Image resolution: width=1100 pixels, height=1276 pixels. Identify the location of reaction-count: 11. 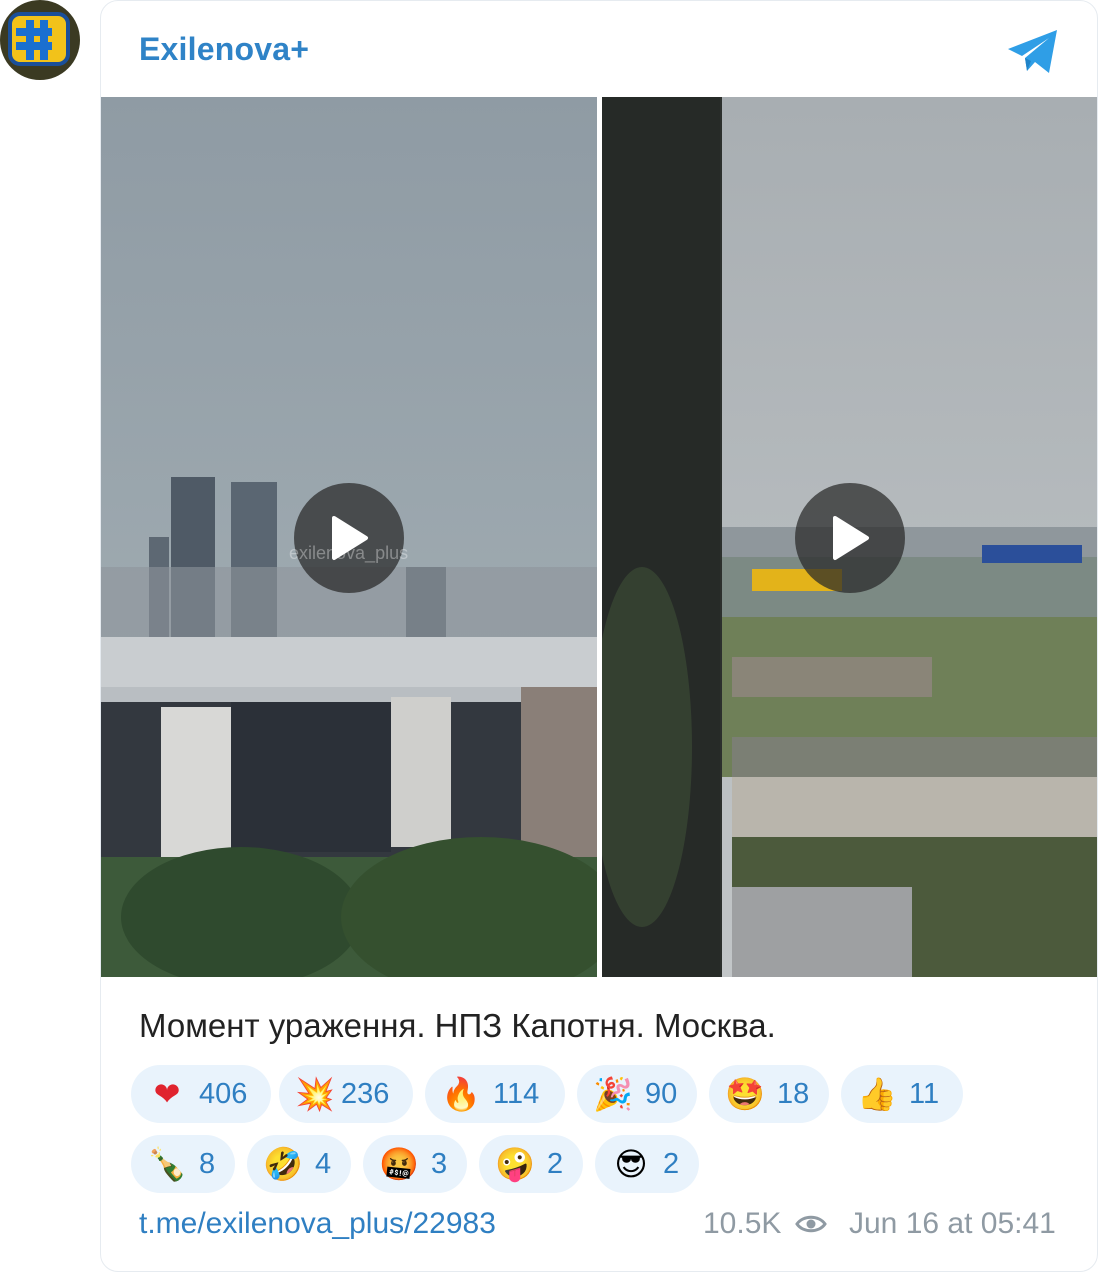
(924, 1093).